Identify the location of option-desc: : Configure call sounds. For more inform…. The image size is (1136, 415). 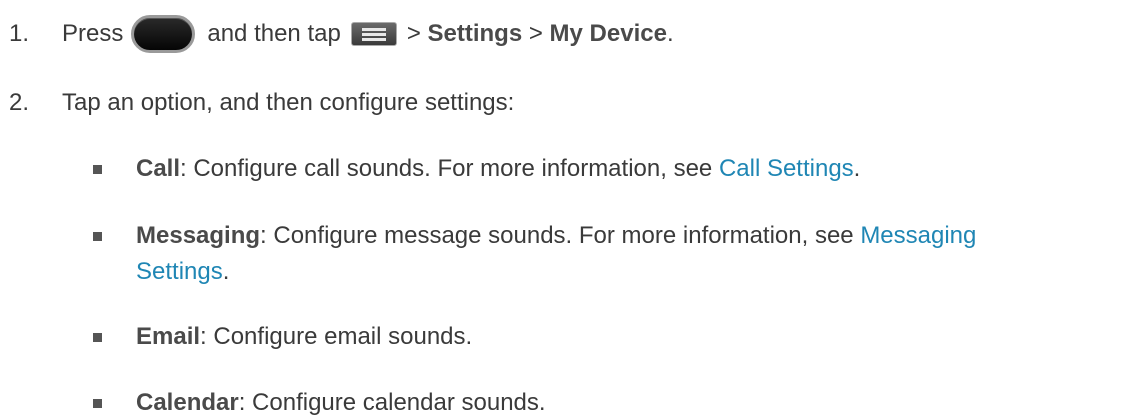
(449, 168).